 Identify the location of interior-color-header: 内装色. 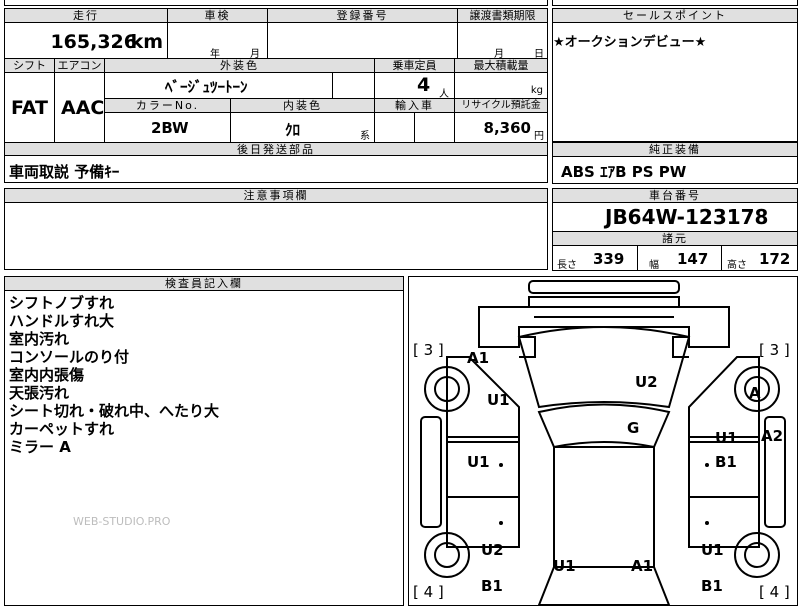
(303, 106).